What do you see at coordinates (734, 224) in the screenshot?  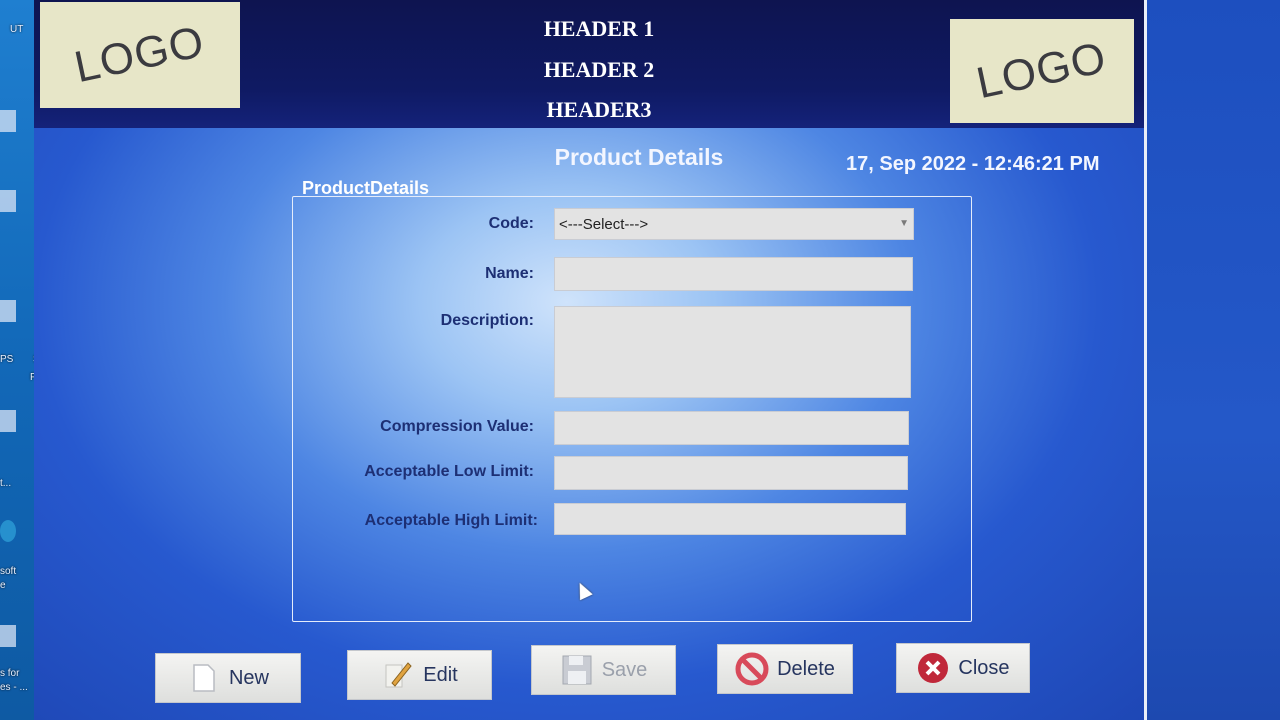 I see `code-select: <---Select---> ▼` at bounding box center [734, 224].